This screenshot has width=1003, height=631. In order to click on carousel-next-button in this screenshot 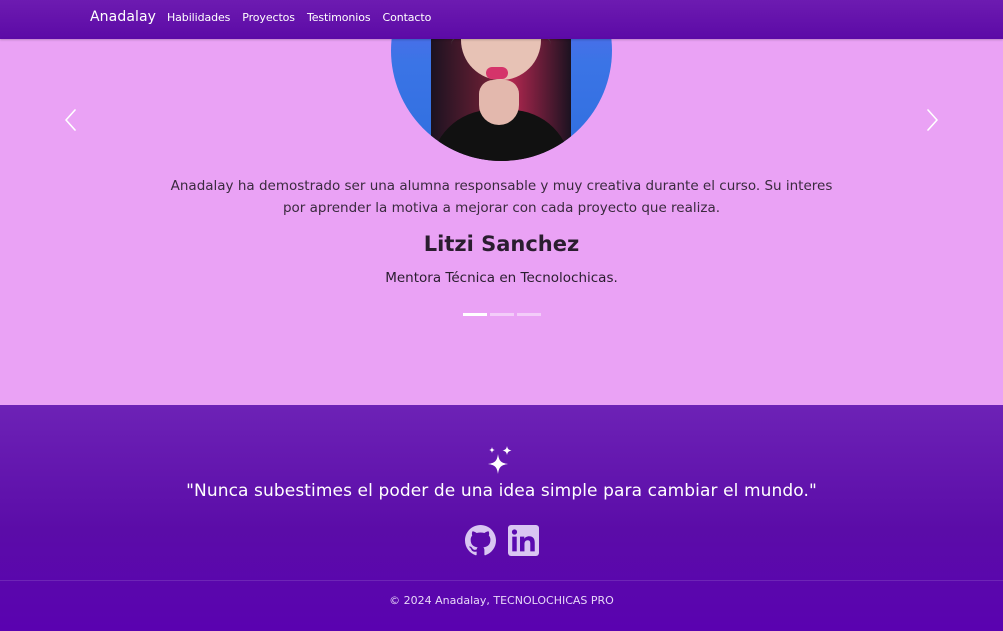, I will do `click(933, 120)`.